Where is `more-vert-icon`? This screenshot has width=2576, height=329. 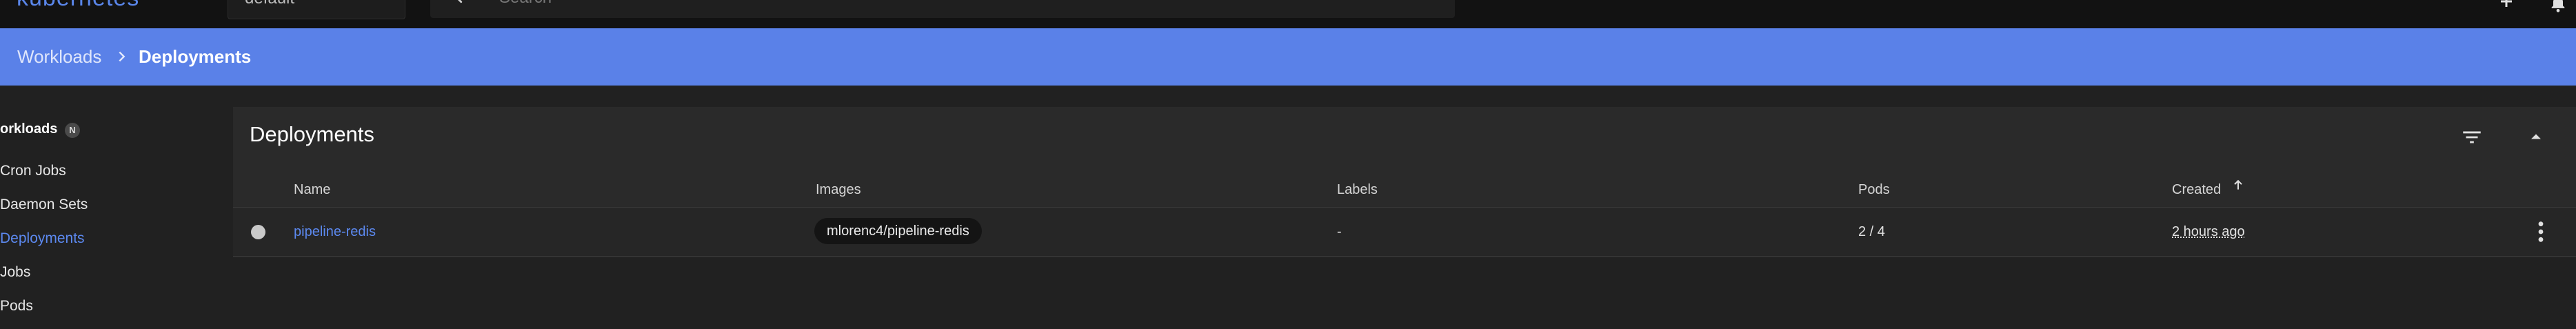
more-vert-icon is located at coordinates (2541, 231).